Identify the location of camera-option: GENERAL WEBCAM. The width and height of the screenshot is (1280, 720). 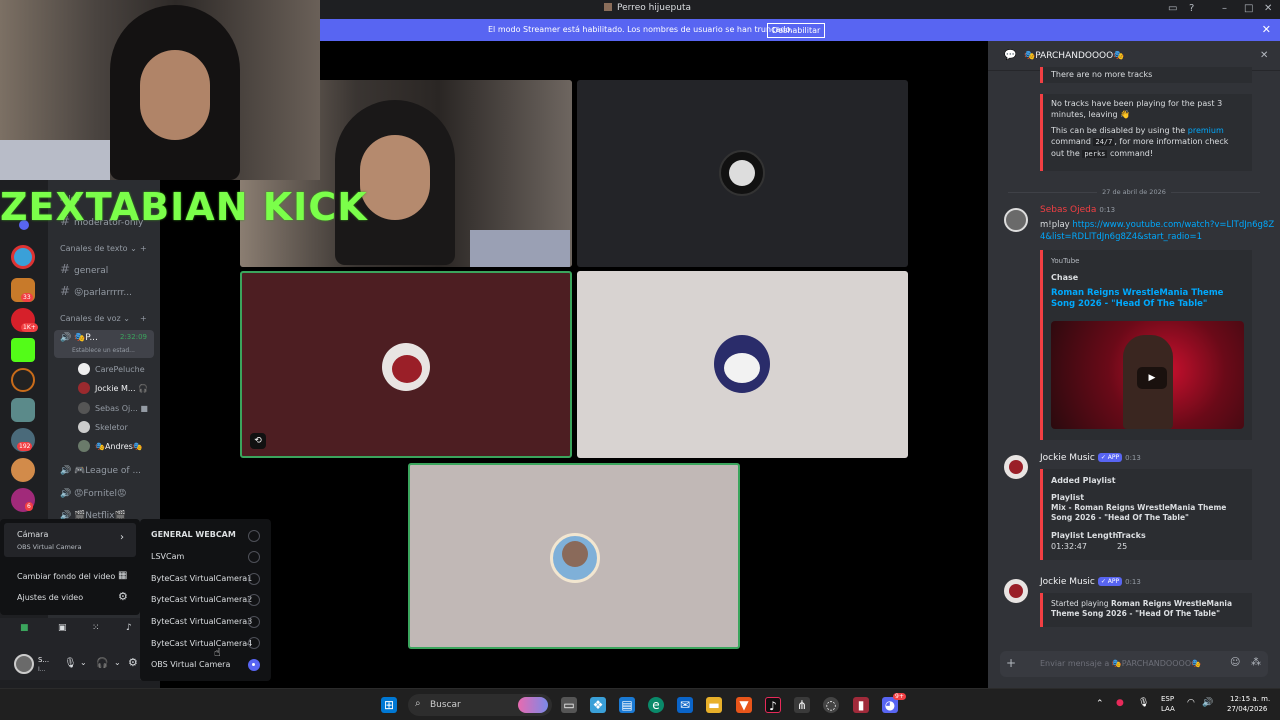
(193, 534).